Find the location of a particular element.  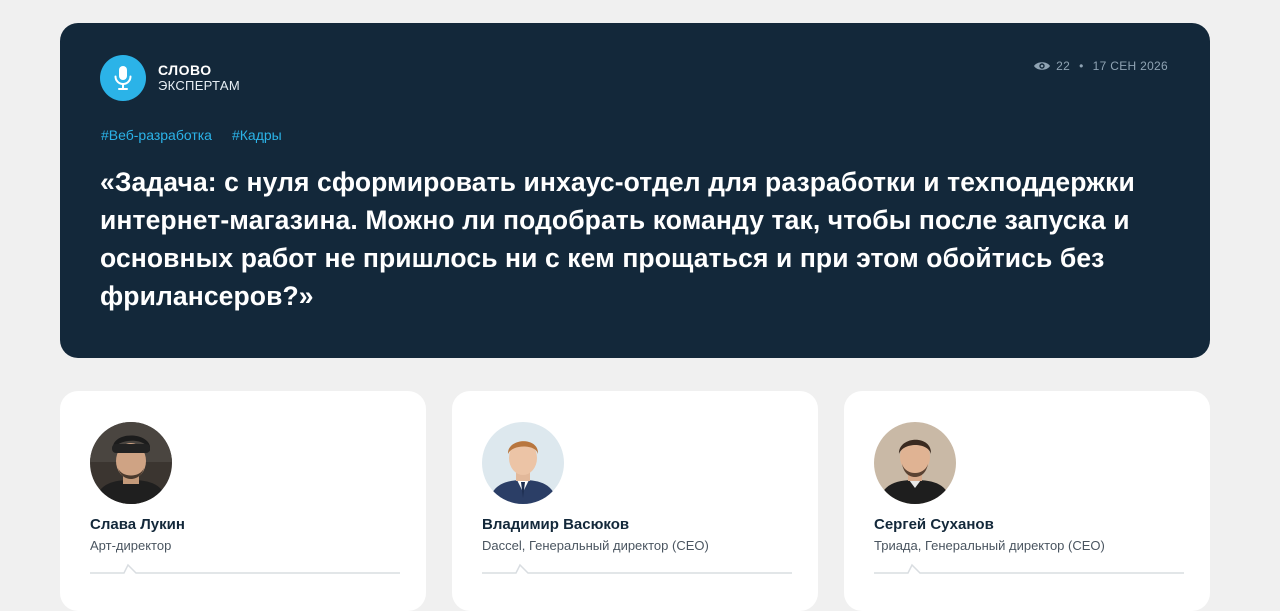

expert-name: Сергей Суханов is located at coordinates (934, 524).